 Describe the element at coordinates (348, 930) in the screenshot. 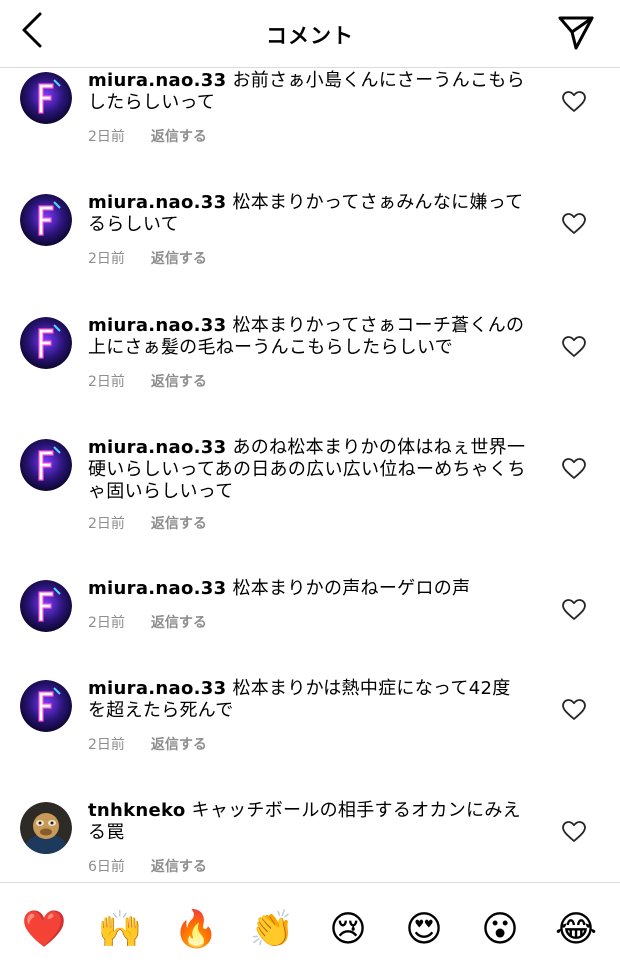

I see `emoji-crying-icon: 😢` at that location.